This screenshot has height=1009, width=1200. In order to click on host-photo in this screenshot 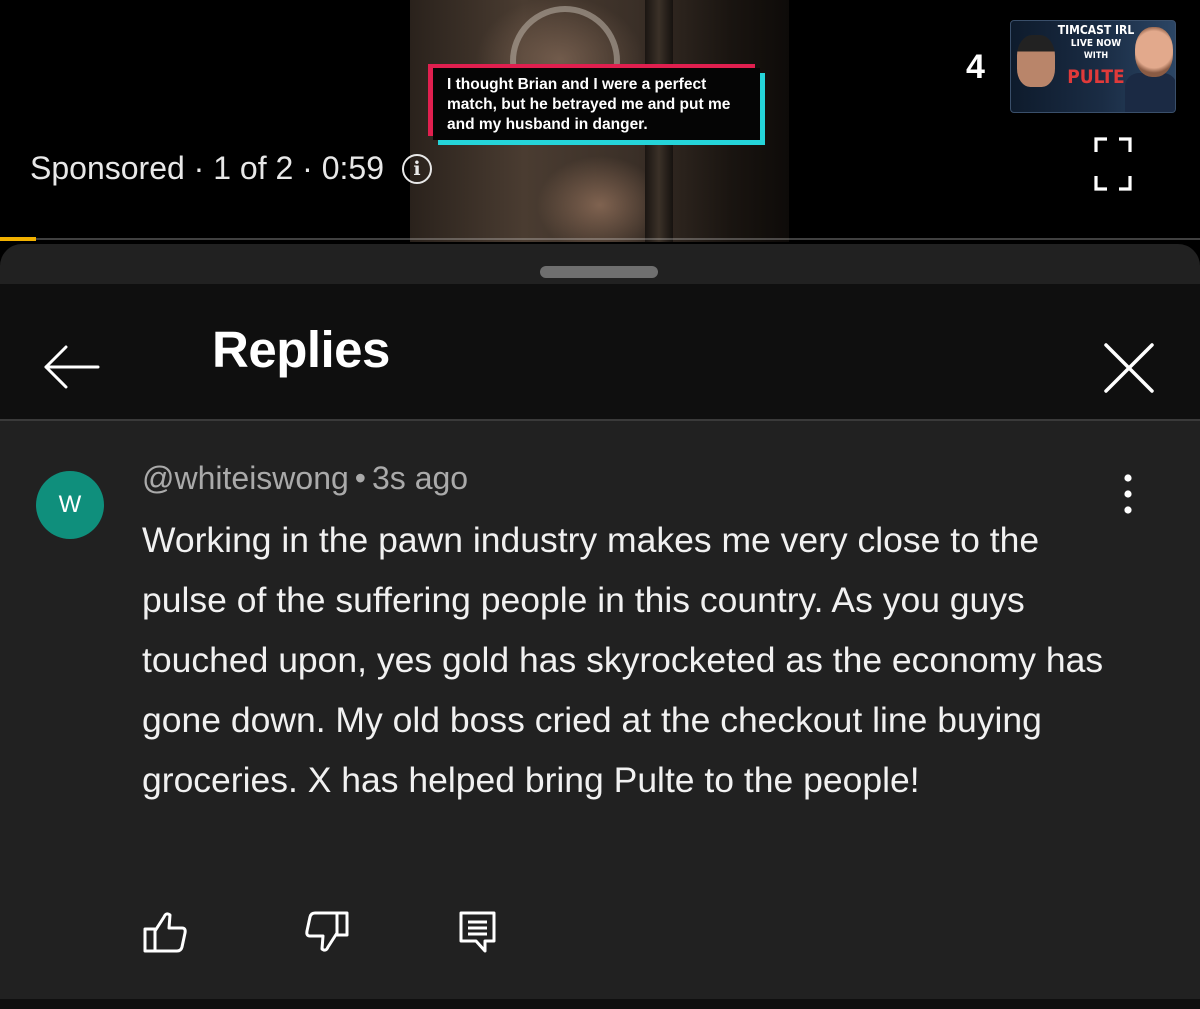, I will do `click(1036, 61)`.